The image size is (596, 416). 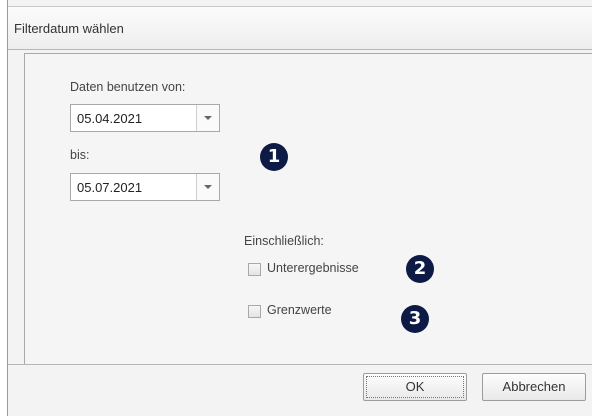 I want to click on from-date-value: 05.04.2021, so click(x=110, y=118).